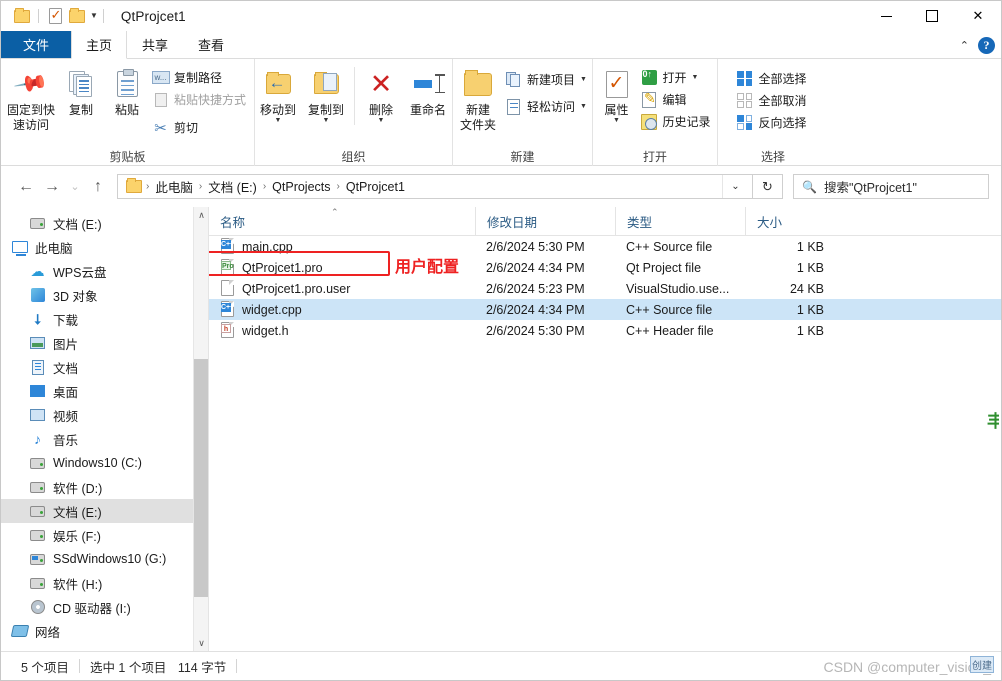  Describe the element at coordinates (886, 16) in the screenshot. I see `minimize-button` at that location.